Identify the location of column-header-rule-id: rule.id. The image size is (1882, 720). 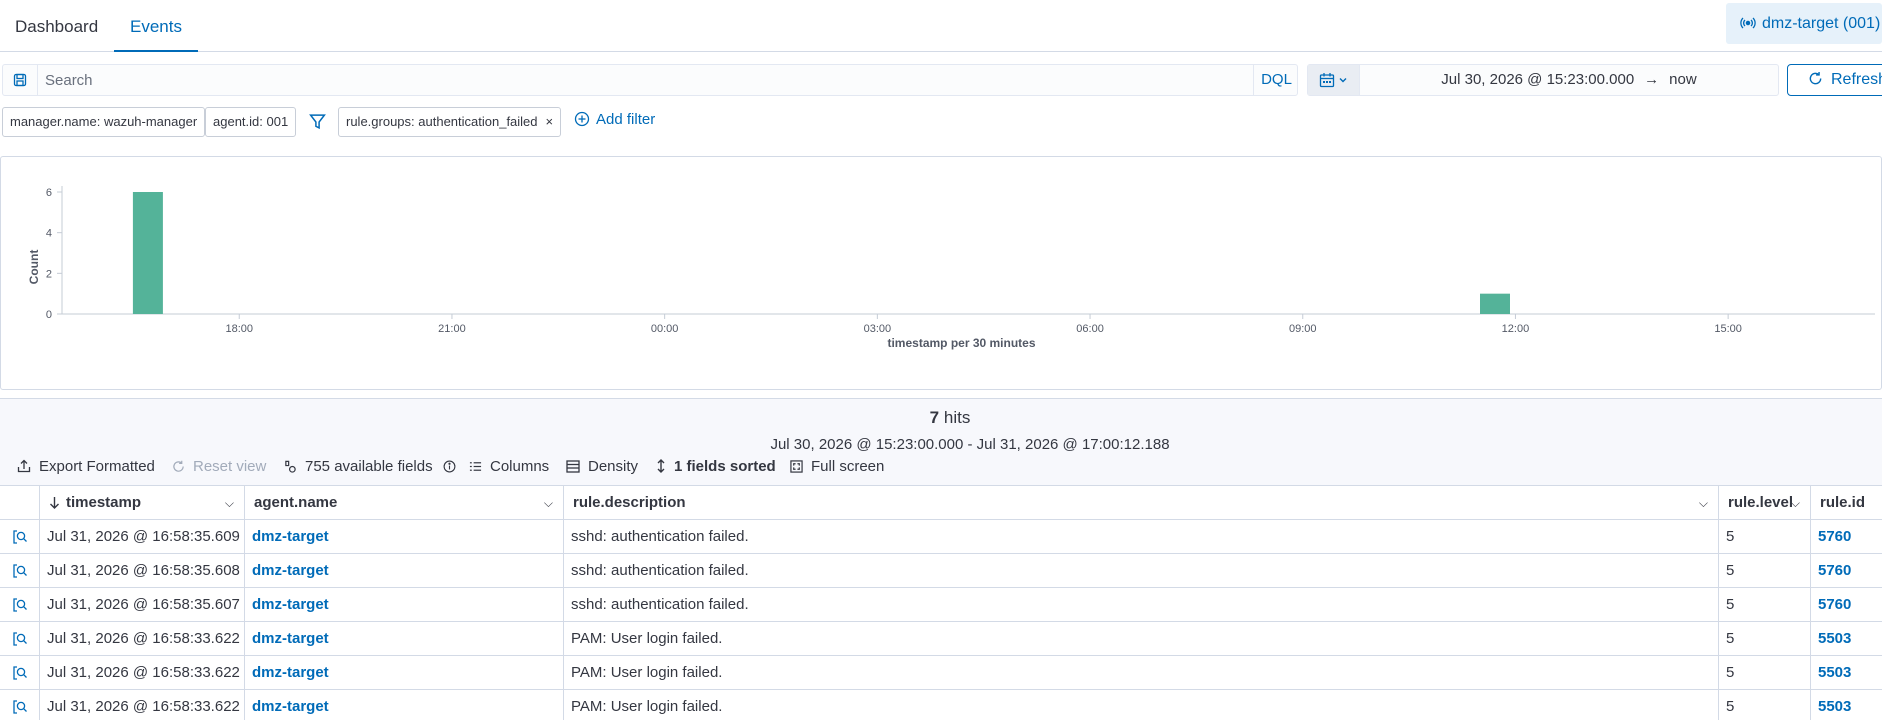
(1846, 503).